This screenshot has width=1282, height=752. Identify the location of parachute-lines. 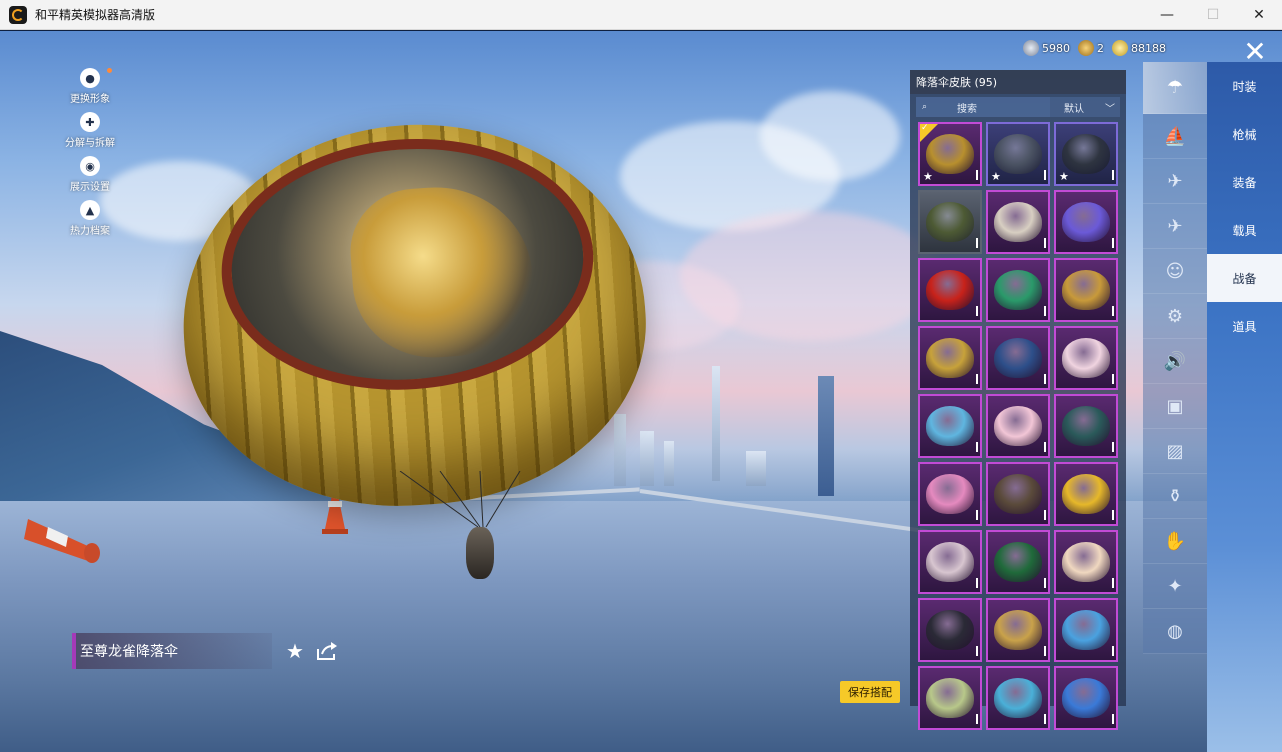
(460, 499).